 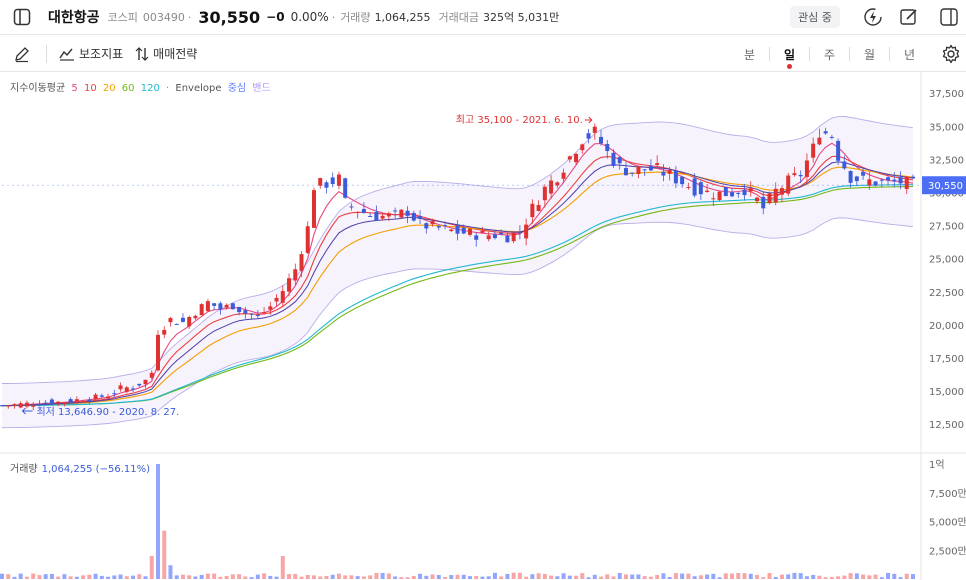 I want to click on indicator-legend: 지수이동평균 5 10 20 60 120 · Envelope 중심 밴드, so click(x=142, y=86).